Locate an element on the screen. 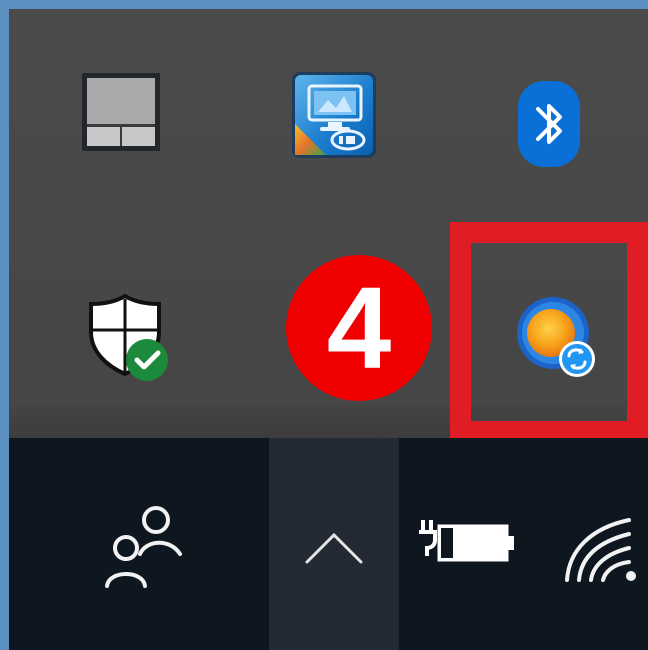 The height and width of the screenshot is (650, 648). people-button is located at coordinates (144, 545).